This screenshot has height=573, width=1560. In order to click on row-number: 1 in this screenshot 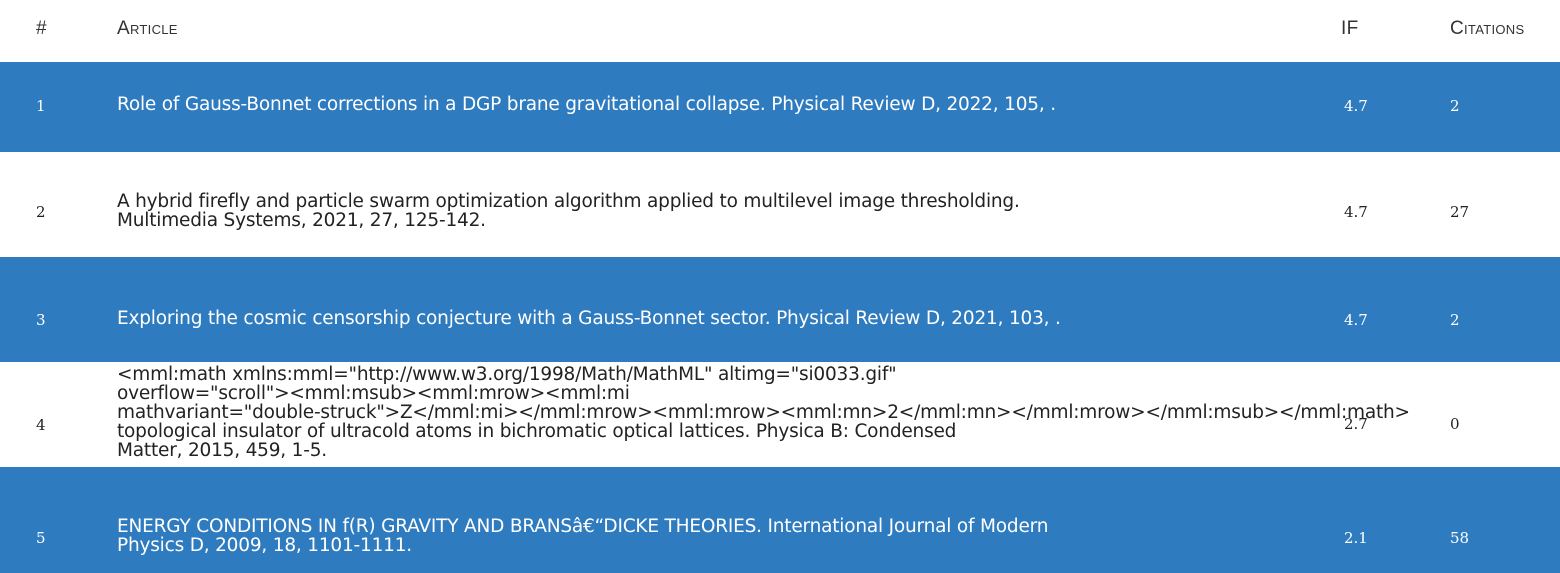, I will do `click(41, 106)`.